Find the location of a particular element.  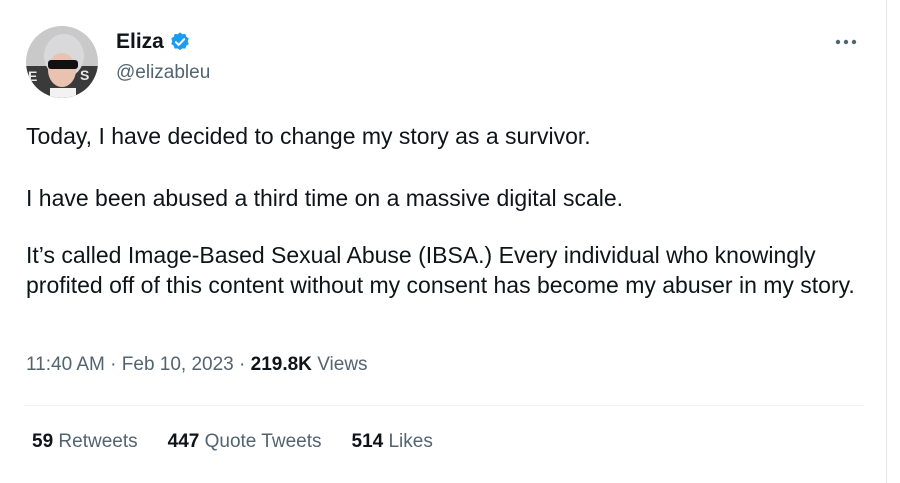

tweet-metadata: 11:40 AM · Feb 10, 2023 · 219.8K Views is located at coordinates (197, 365).